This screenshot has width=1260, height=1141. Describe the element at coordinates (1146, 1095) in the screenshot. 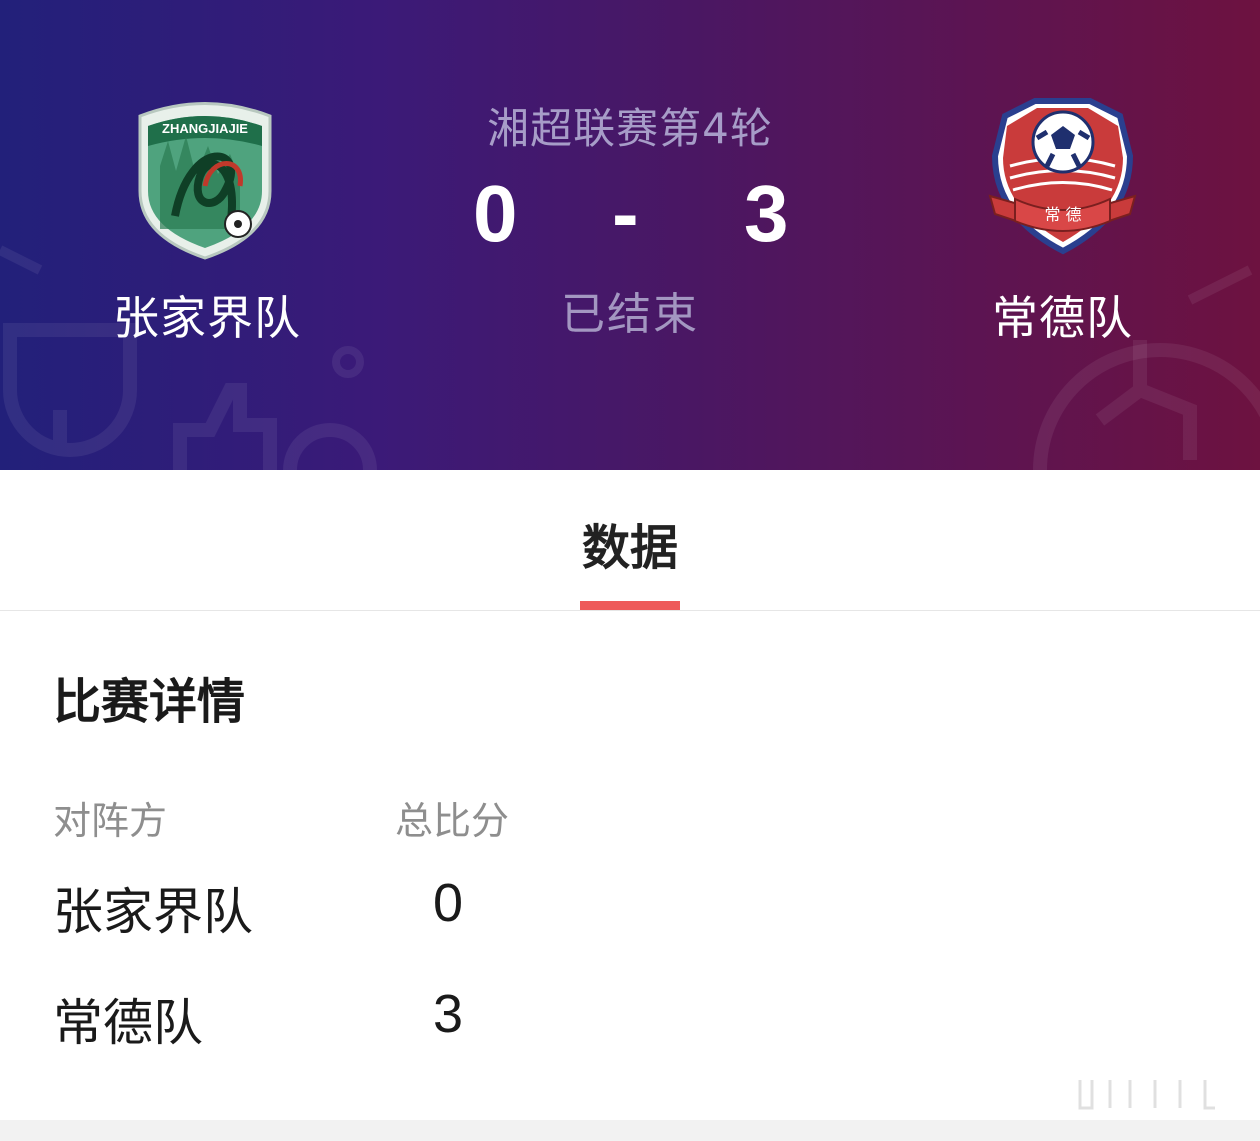

I see `watermark-icon` at that location.